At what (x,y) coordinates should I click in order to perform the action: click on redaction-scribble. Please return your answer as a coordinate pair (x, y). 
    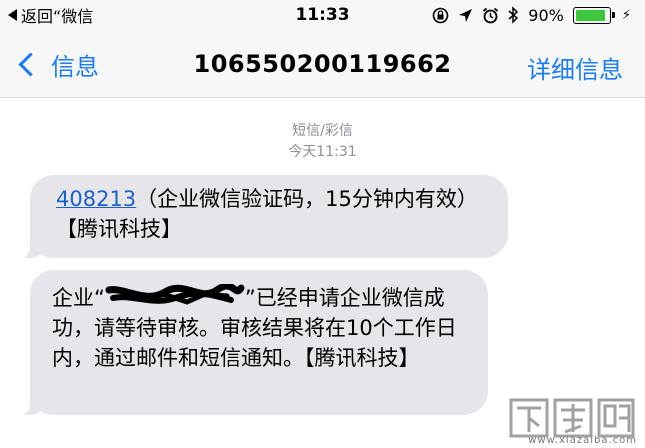
    Looking at the image, I should click on (175, 296).